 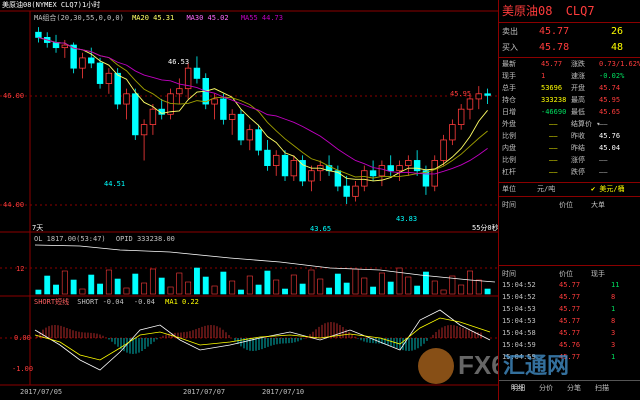 What do you see at coordinates (546, 388) in the screenshot?
I see `tab-price-dist: 分价` at bounding box center [546, 388].